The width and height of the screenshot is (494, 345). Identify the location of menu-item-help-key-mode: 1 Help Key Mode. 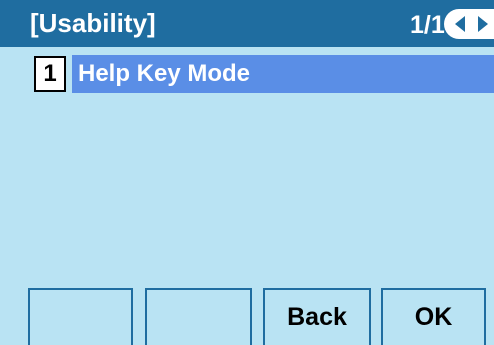
(262, 74).